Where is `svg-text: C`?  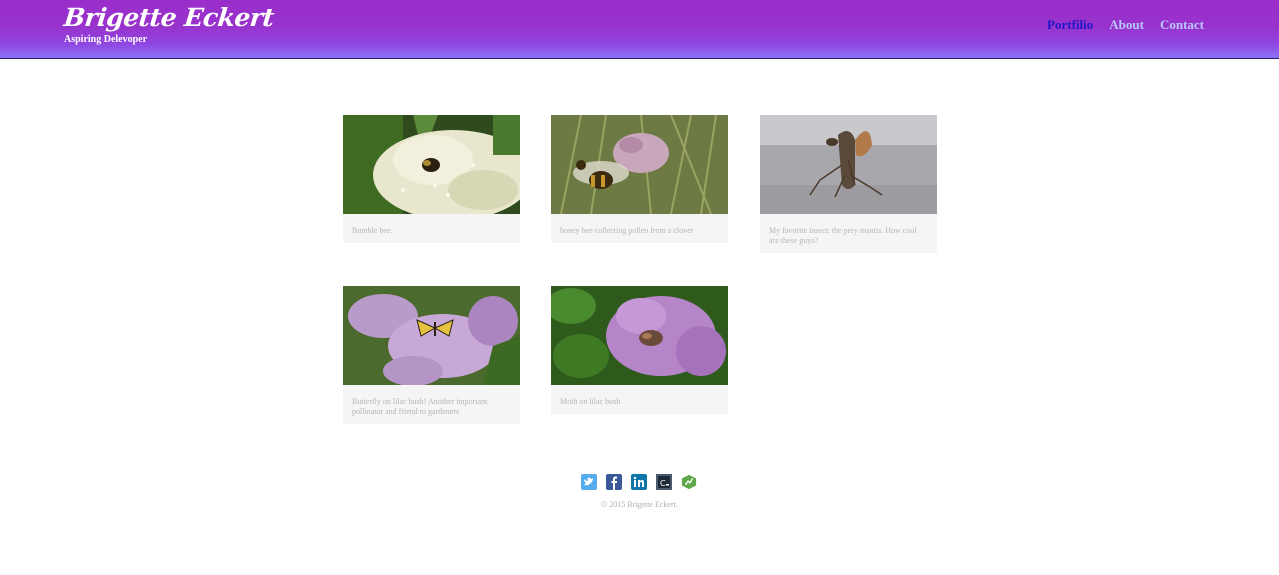 svg-text: C is located at coordinates (663, 483).